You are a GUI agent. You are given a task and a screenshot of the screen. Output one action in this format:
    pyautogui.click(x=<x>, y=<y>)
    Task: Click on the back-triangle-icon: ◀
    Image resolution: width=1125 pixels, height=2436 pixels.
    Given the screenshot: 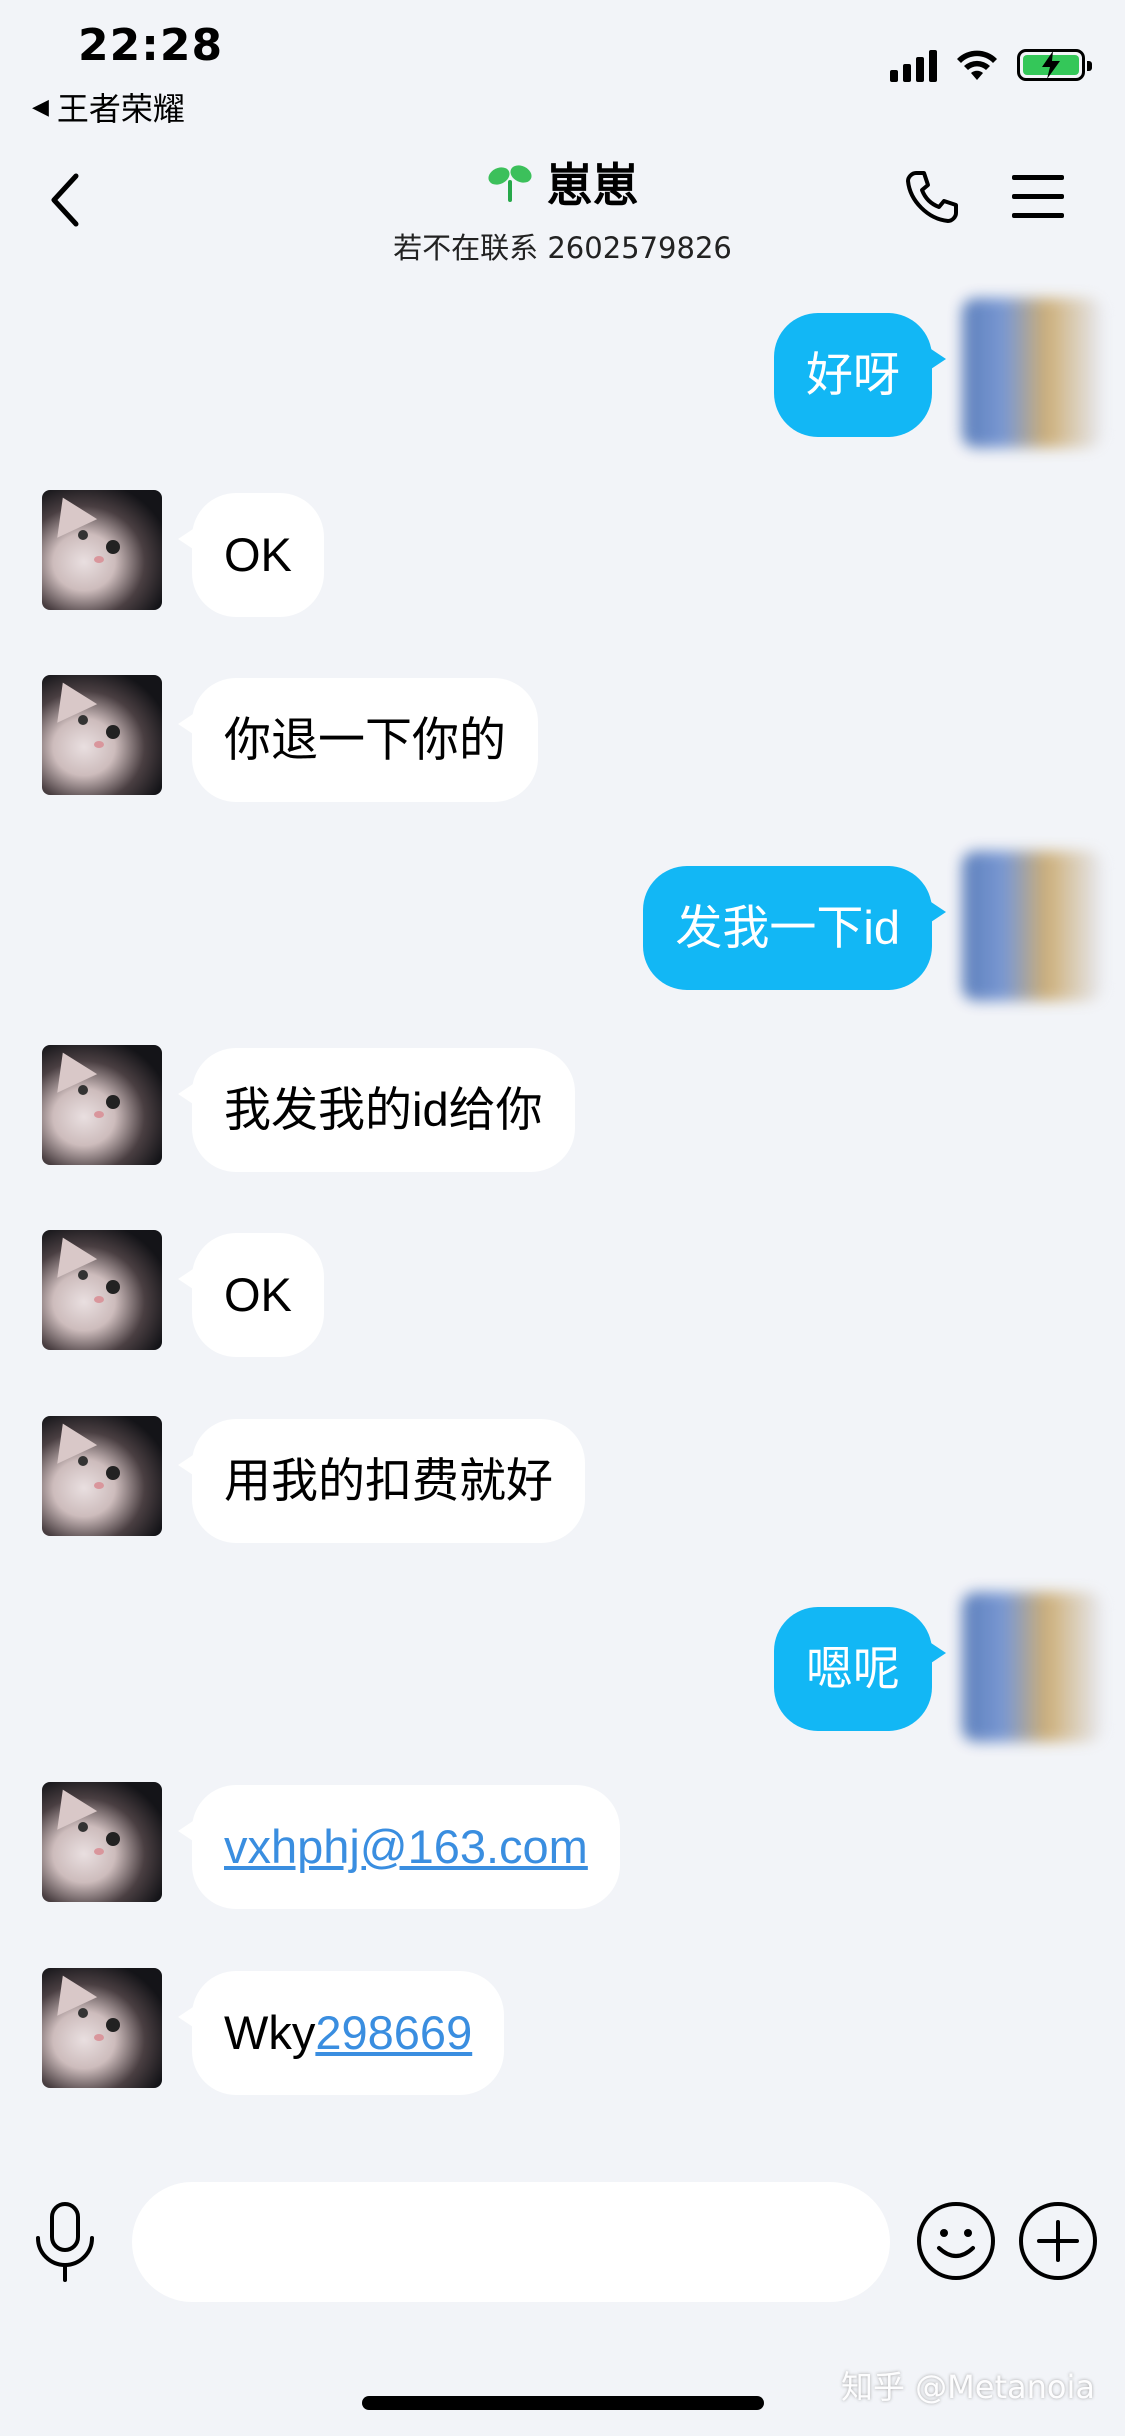 What is the action you would take?
    pyautogui.click(x=40, y=107)
    